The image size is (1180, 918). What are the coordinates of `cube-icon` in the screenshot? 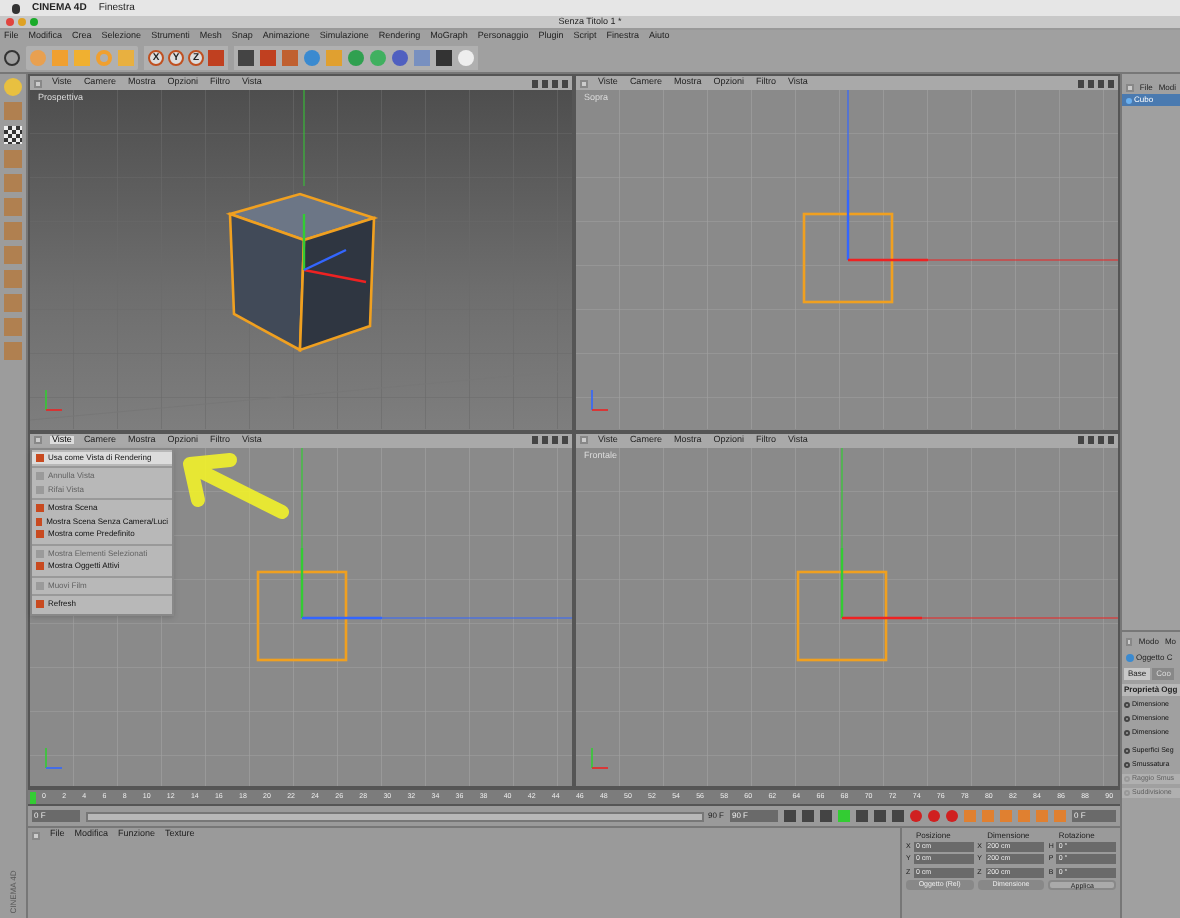 It's located at (13, 111).